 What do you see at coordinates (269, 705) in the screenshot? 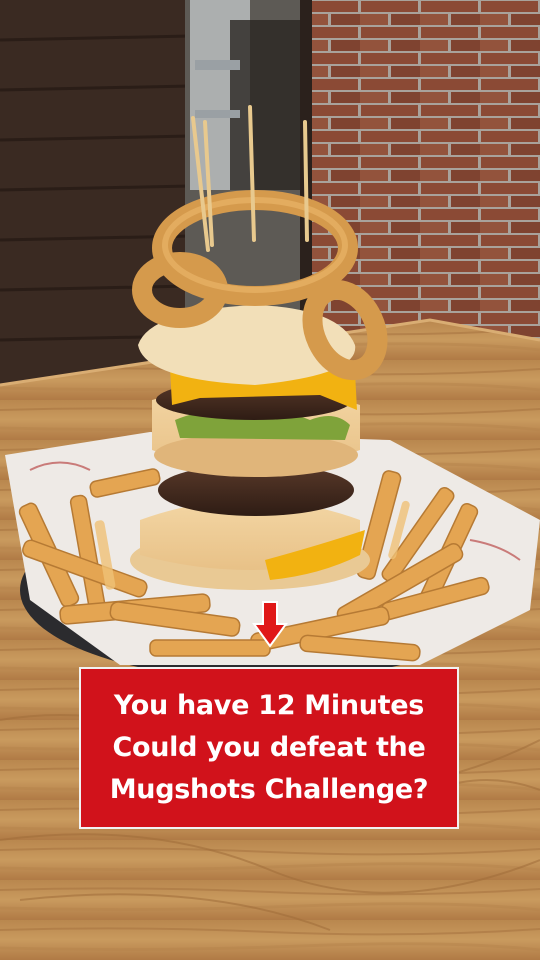
I see `caption-line-1: You have 12 Minutes` at bounding box center [269, 705].